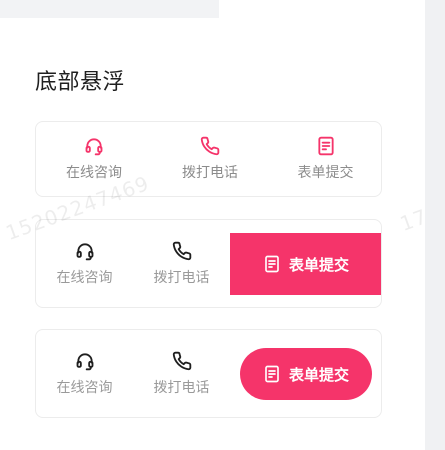  What do you see at coordinates (109, 9) in the screenshot?
I see `top-strip` at bounding box center [109, 9].